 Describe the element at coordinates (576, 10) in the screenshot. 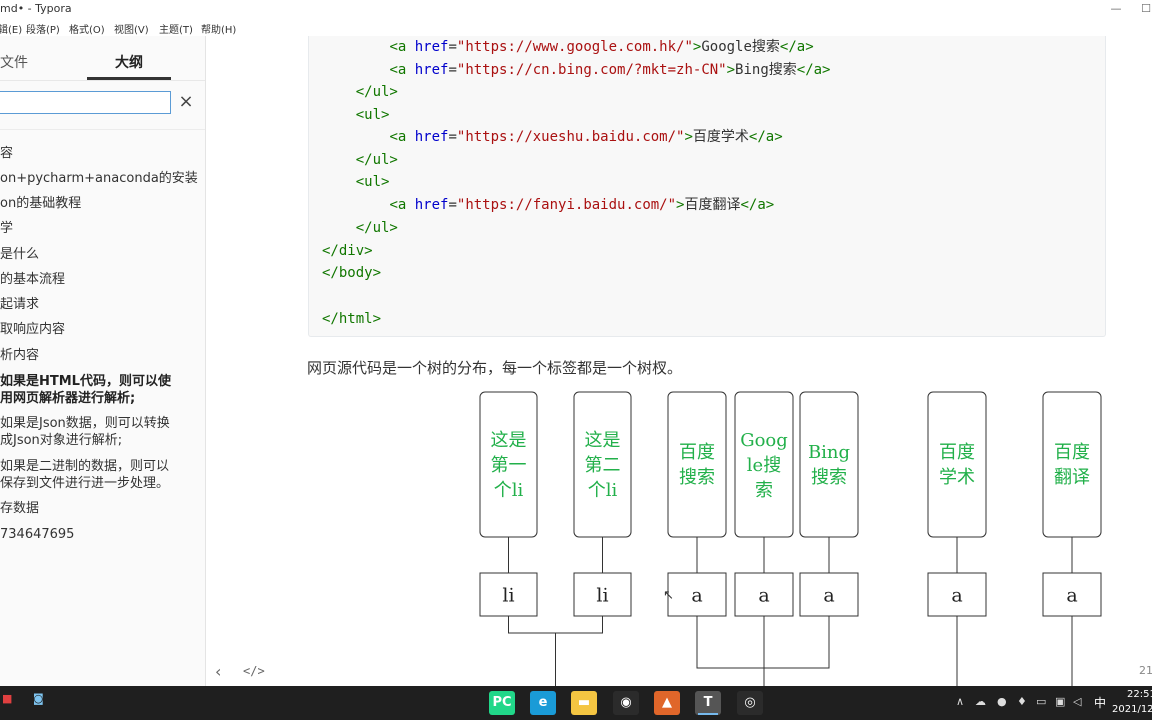

I see `title-bar: md• - Typora — ☐` at that location.